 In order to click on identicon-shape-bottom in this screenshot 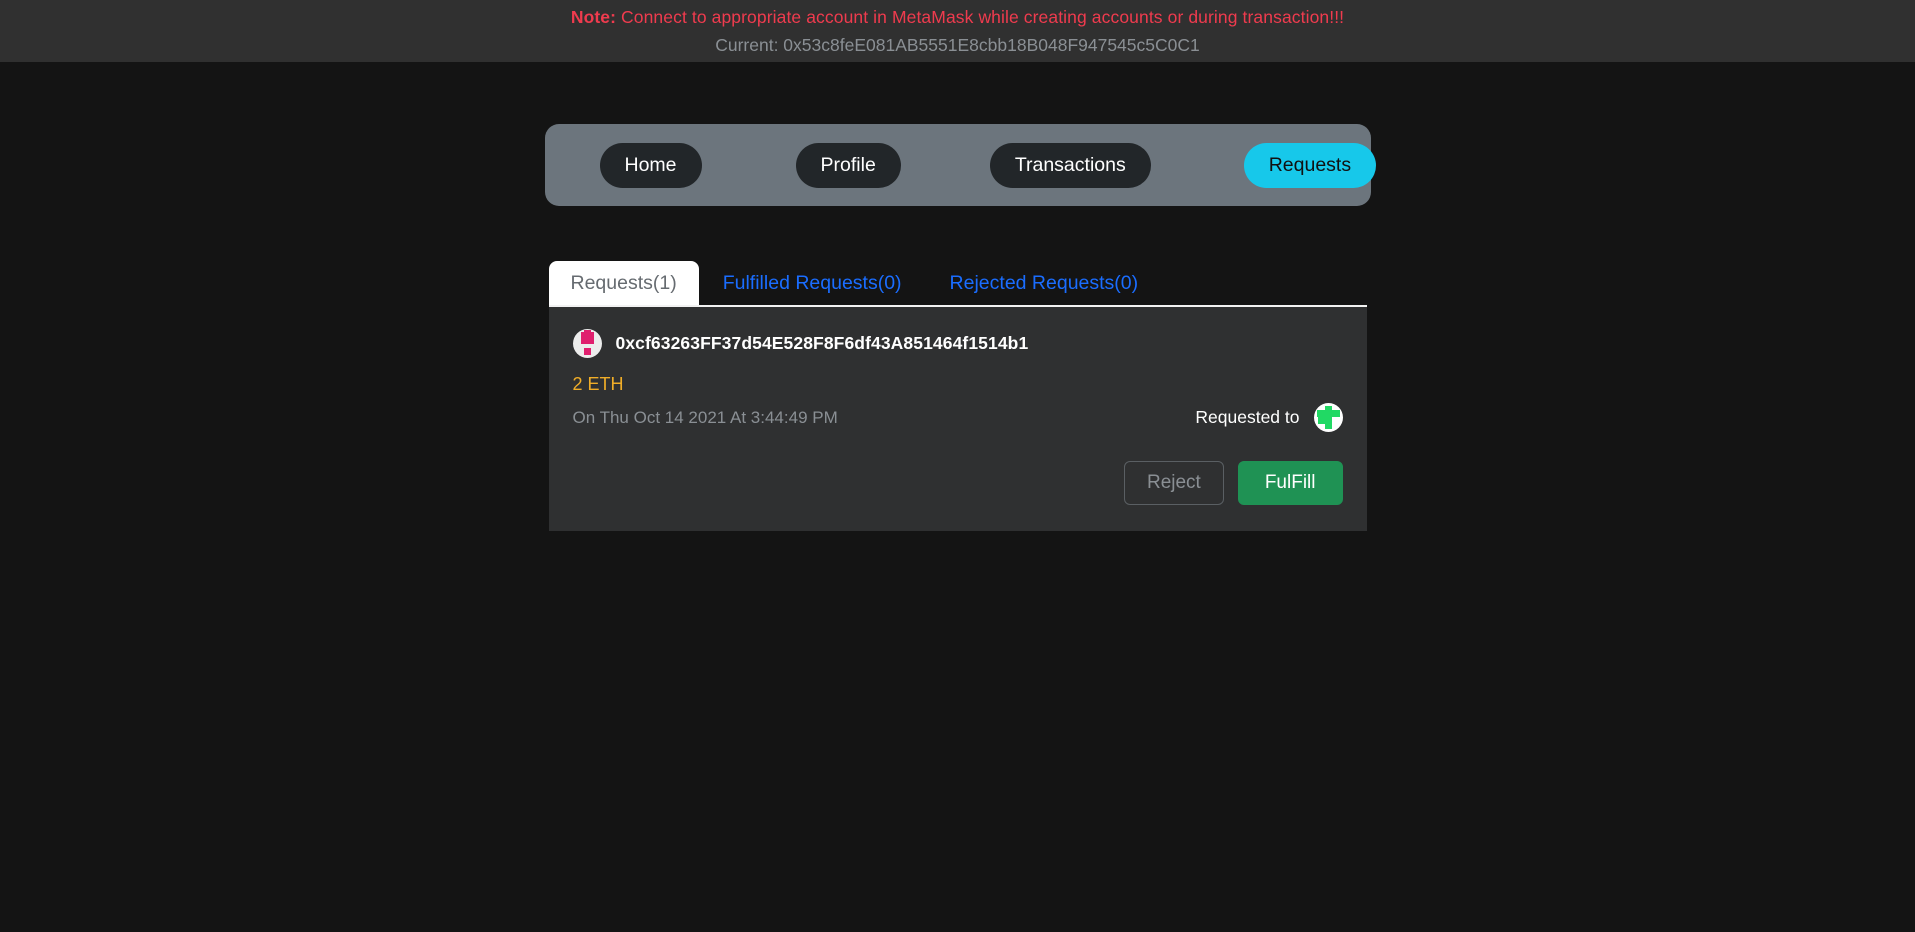, I will do `click(587, 351)`.